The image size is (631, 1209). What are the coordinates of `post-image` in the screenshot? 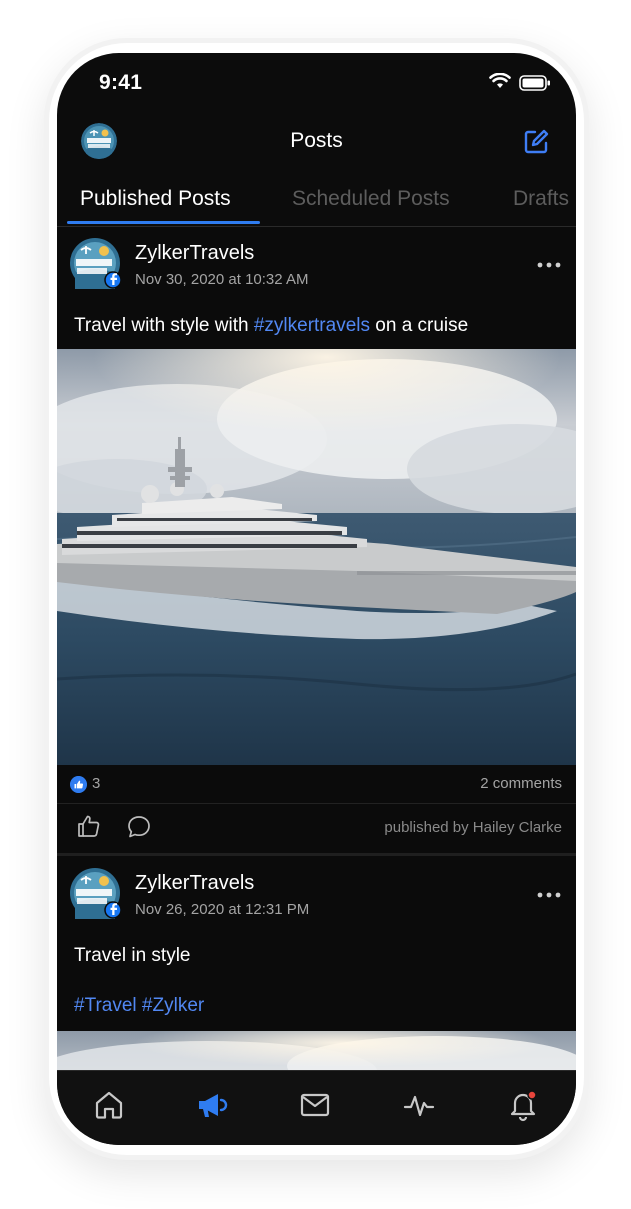 It's located at (316, 1050).